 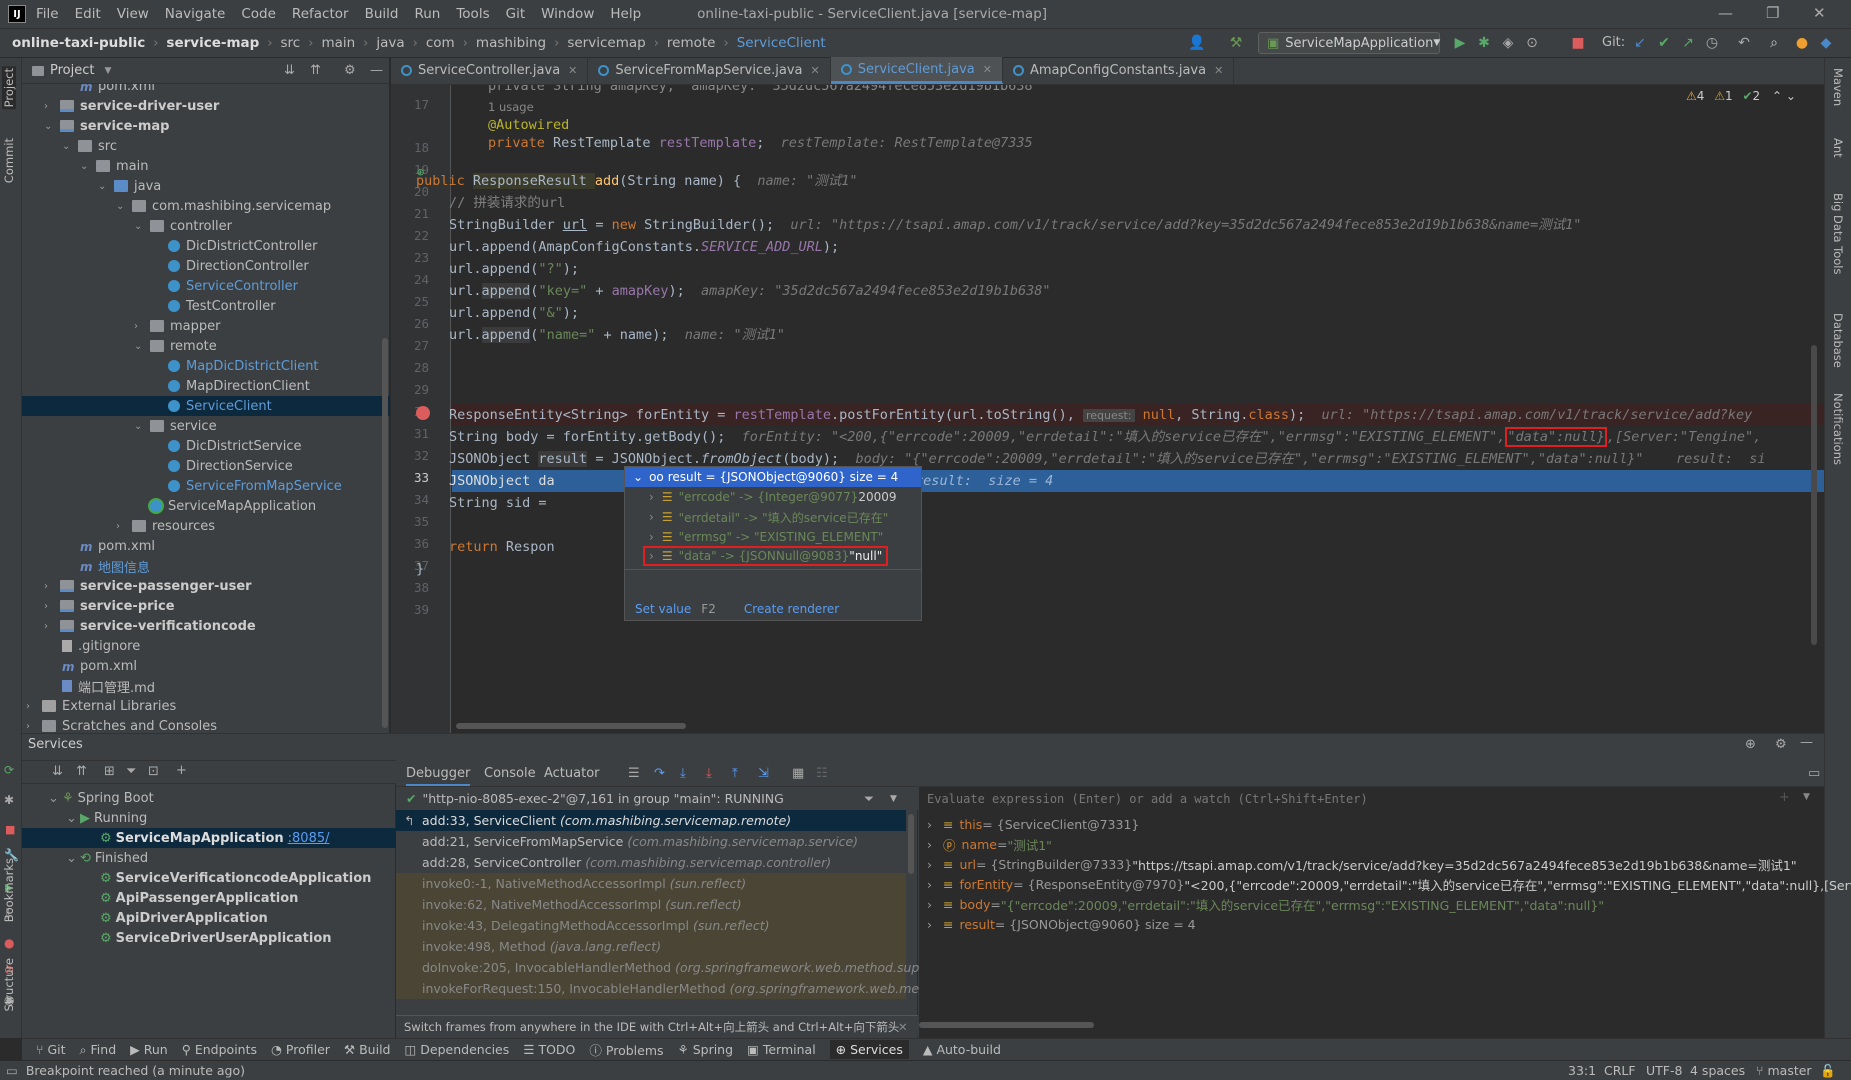 I want to click on tree-item: › service-driver-user, so click(x=131, y=106).